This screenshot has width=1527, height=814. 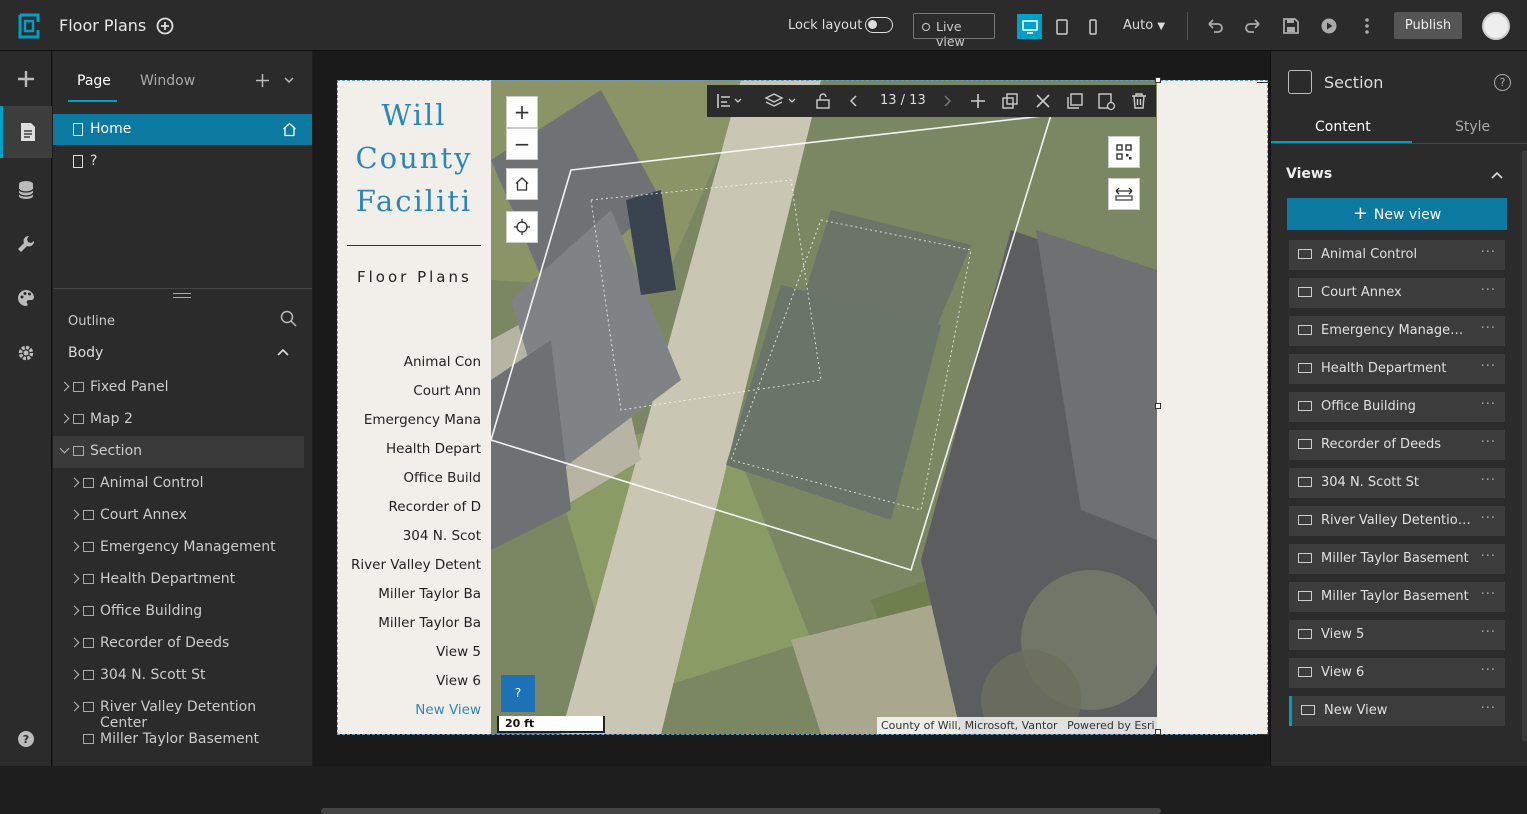 What do you see at coordinates (879, 25) in the screenshot?
I see `lock-layout-toggle` at bounding box center [879, 25].